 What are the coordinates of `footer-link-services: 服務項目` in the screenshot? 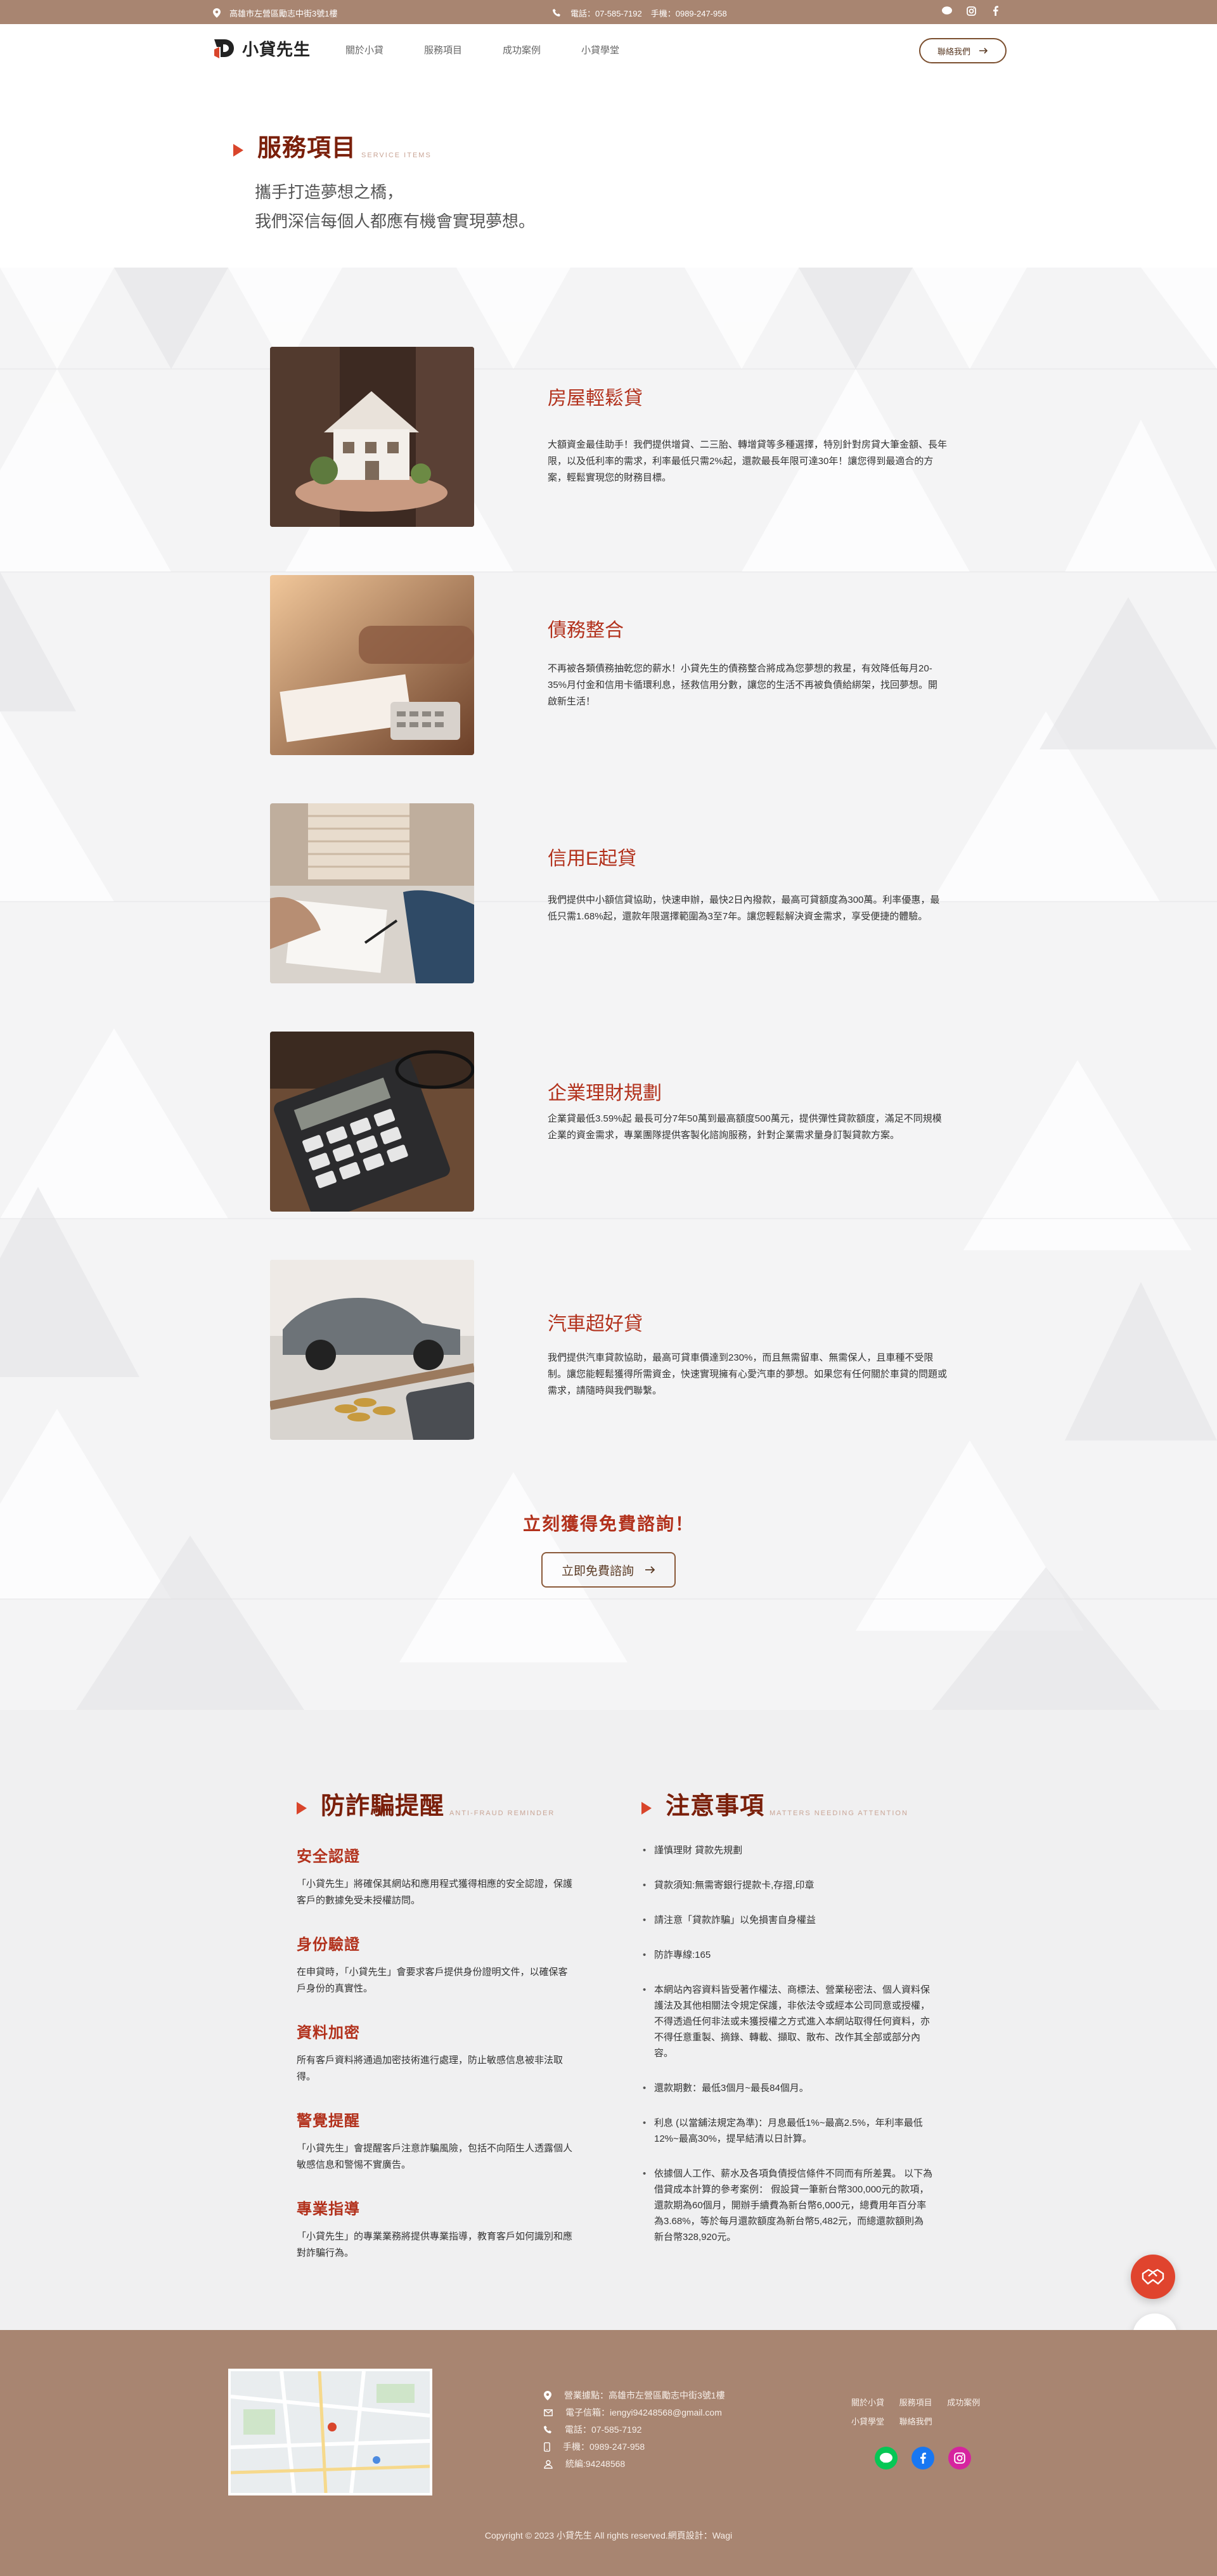 It's located at (915, 2402).